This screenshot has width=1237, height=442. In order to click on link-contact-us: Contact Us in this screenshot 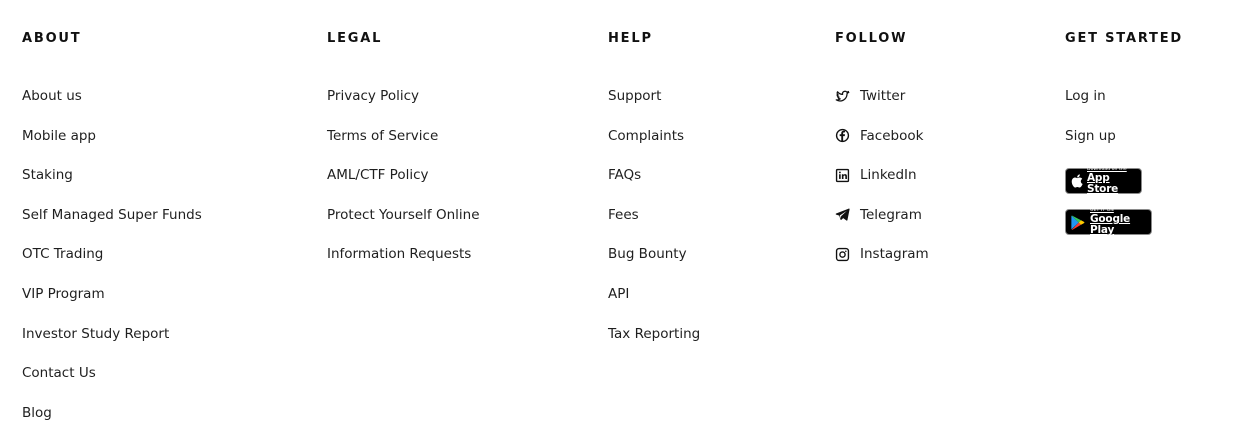, I will do `click(59, 373)`.